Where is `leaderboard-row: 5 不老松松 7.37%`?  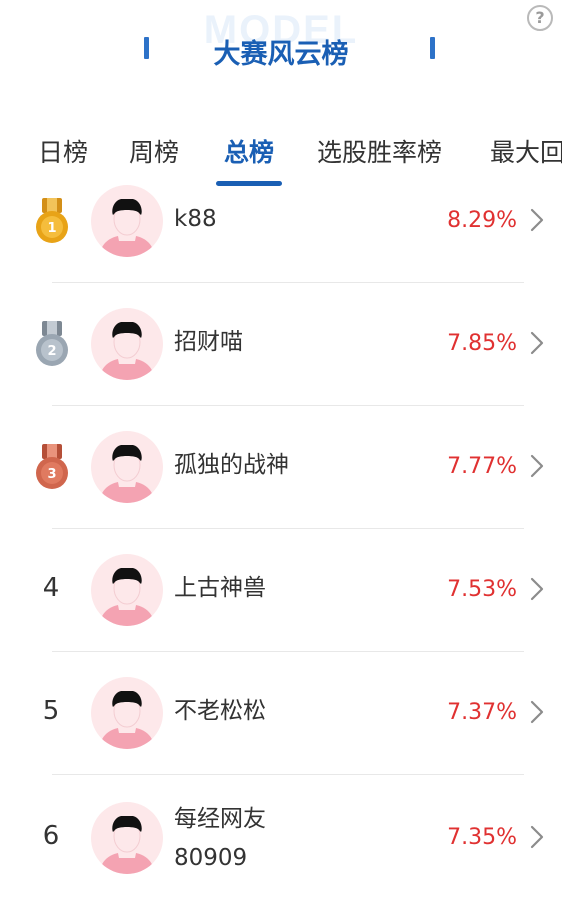 leaderboard-row: 5 不老松松 7.37% is located at coordinates (281, 713).